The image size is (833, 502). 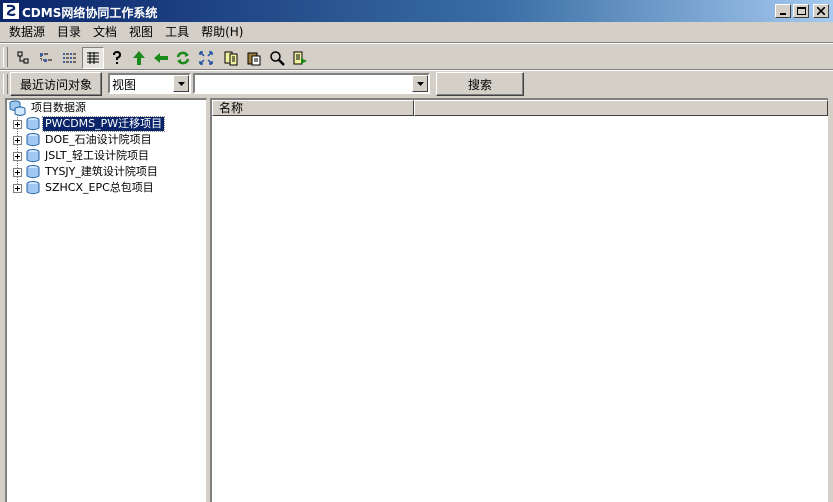 I want to click on menu-help: 帮助(H), so click(x=222, y=32).